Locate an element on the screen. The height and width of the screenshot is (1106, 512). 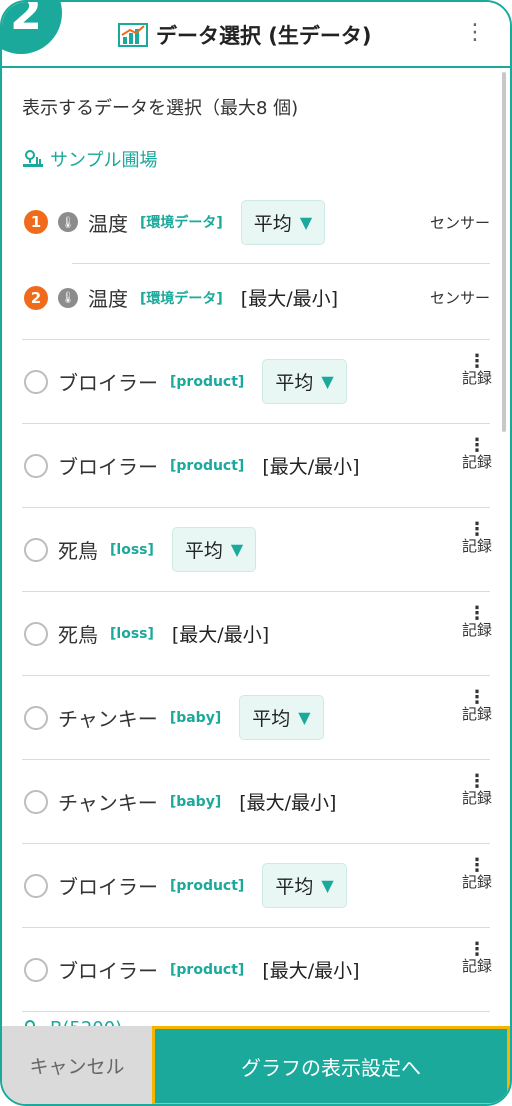
list-item: 2 🌡 温度 [環境データ] [最大/最小] センサー is located at coordinates (256, 298).